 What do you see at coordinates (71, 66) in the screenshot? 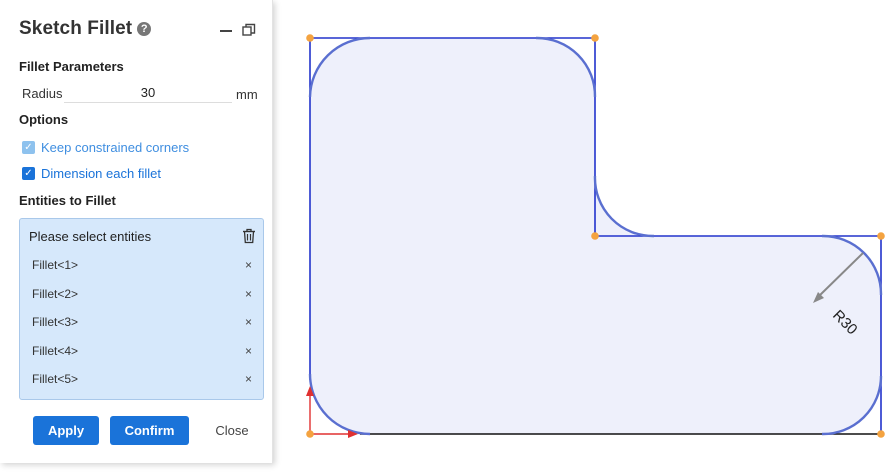
I see `fillet-parameters-heading: Fillet Parameters` at bounding box center [71, 66].